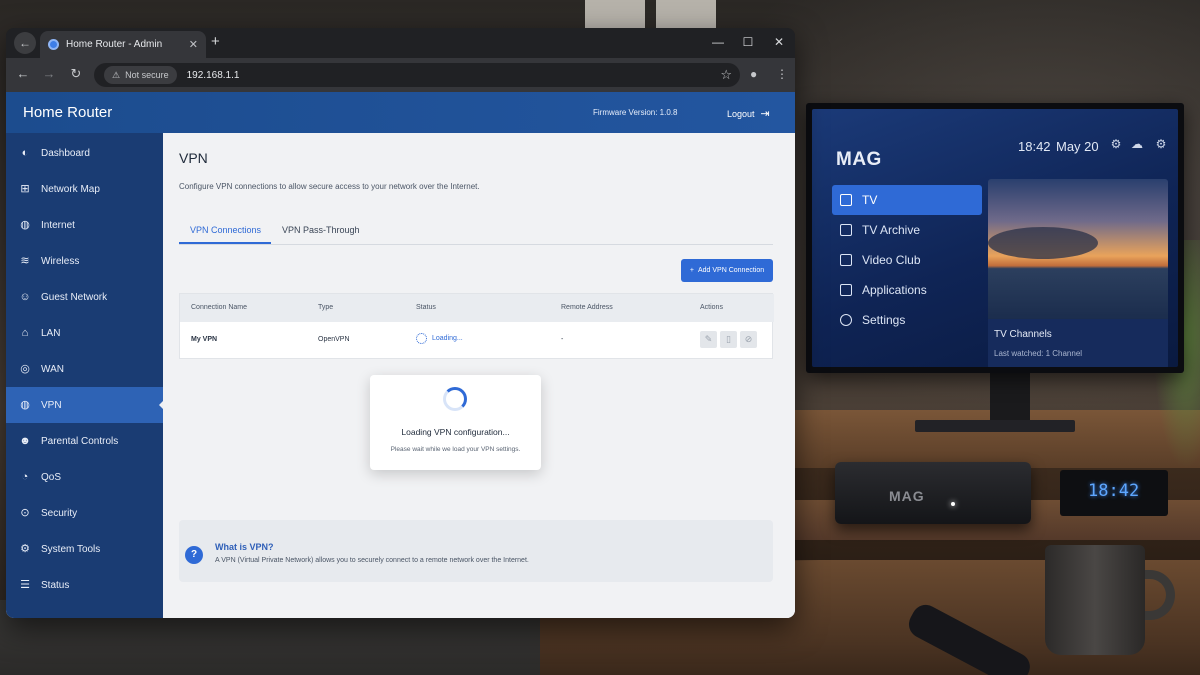  Describe the element at coordinates (51, 477) in the screenshot. I see `sidebar-item-label: QoS` at that location.